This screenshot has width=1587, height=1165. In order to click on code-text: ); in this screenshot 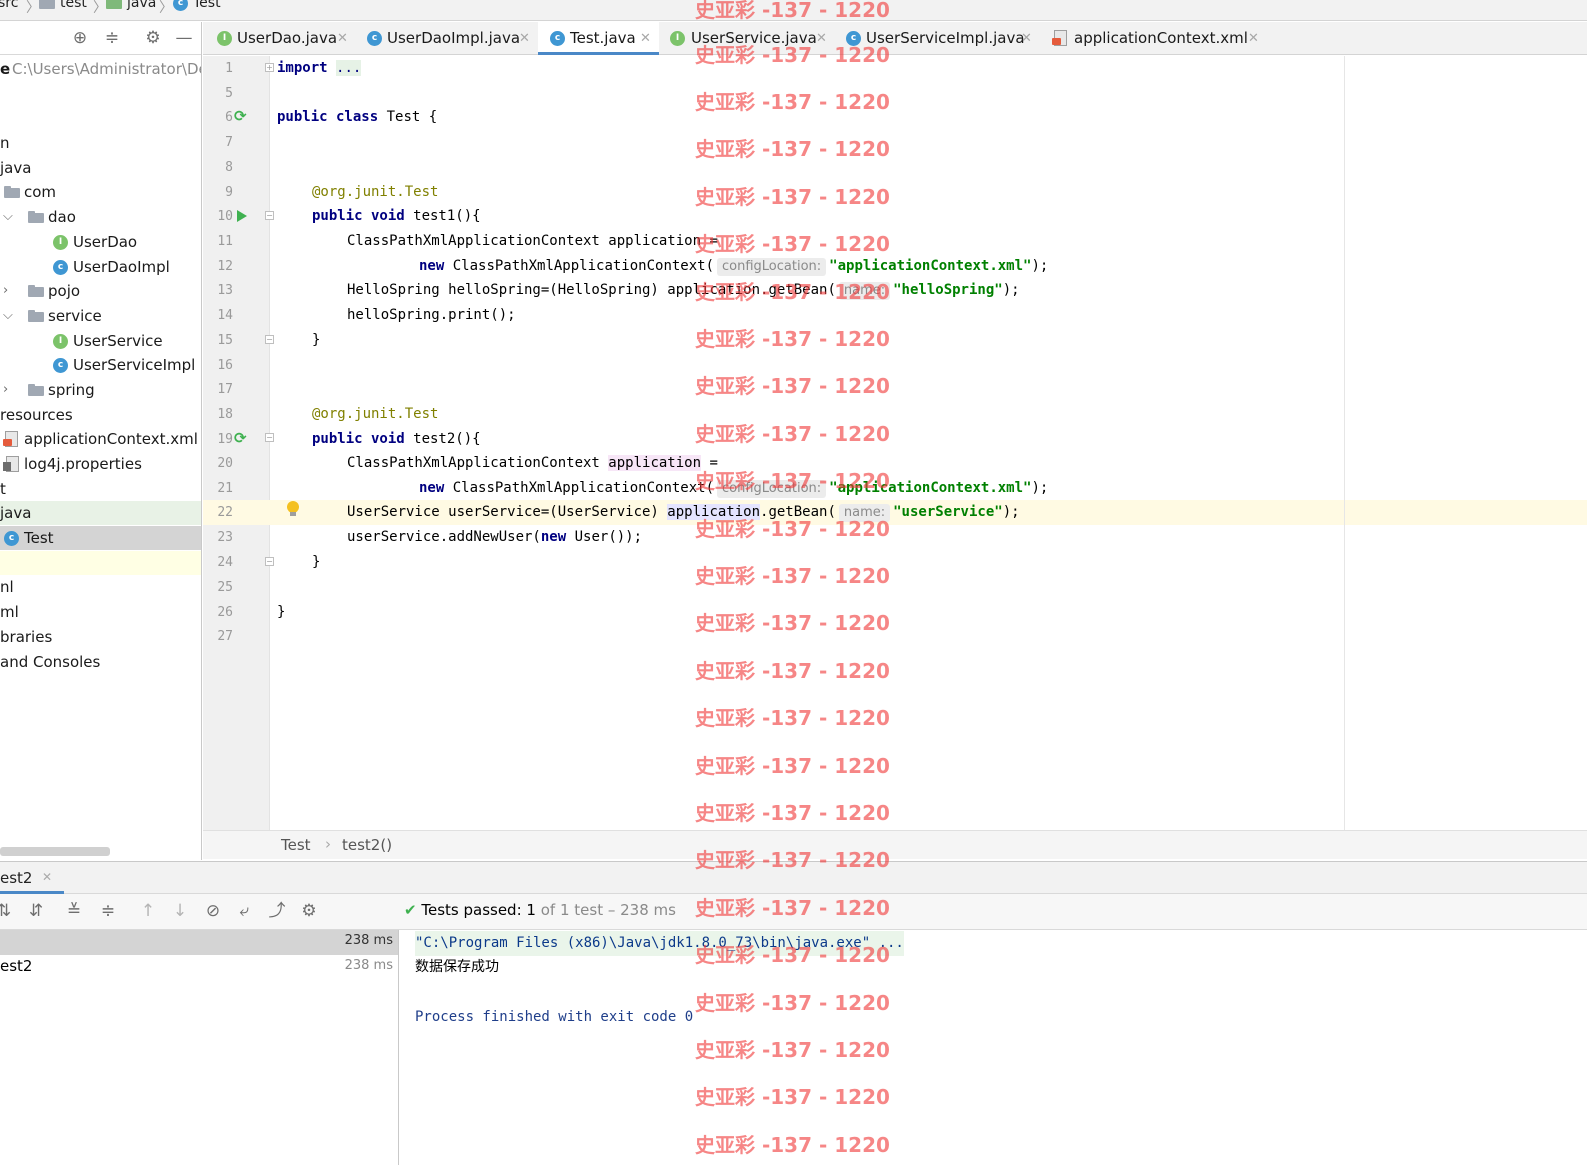, I will do `click(1040, 266)`.